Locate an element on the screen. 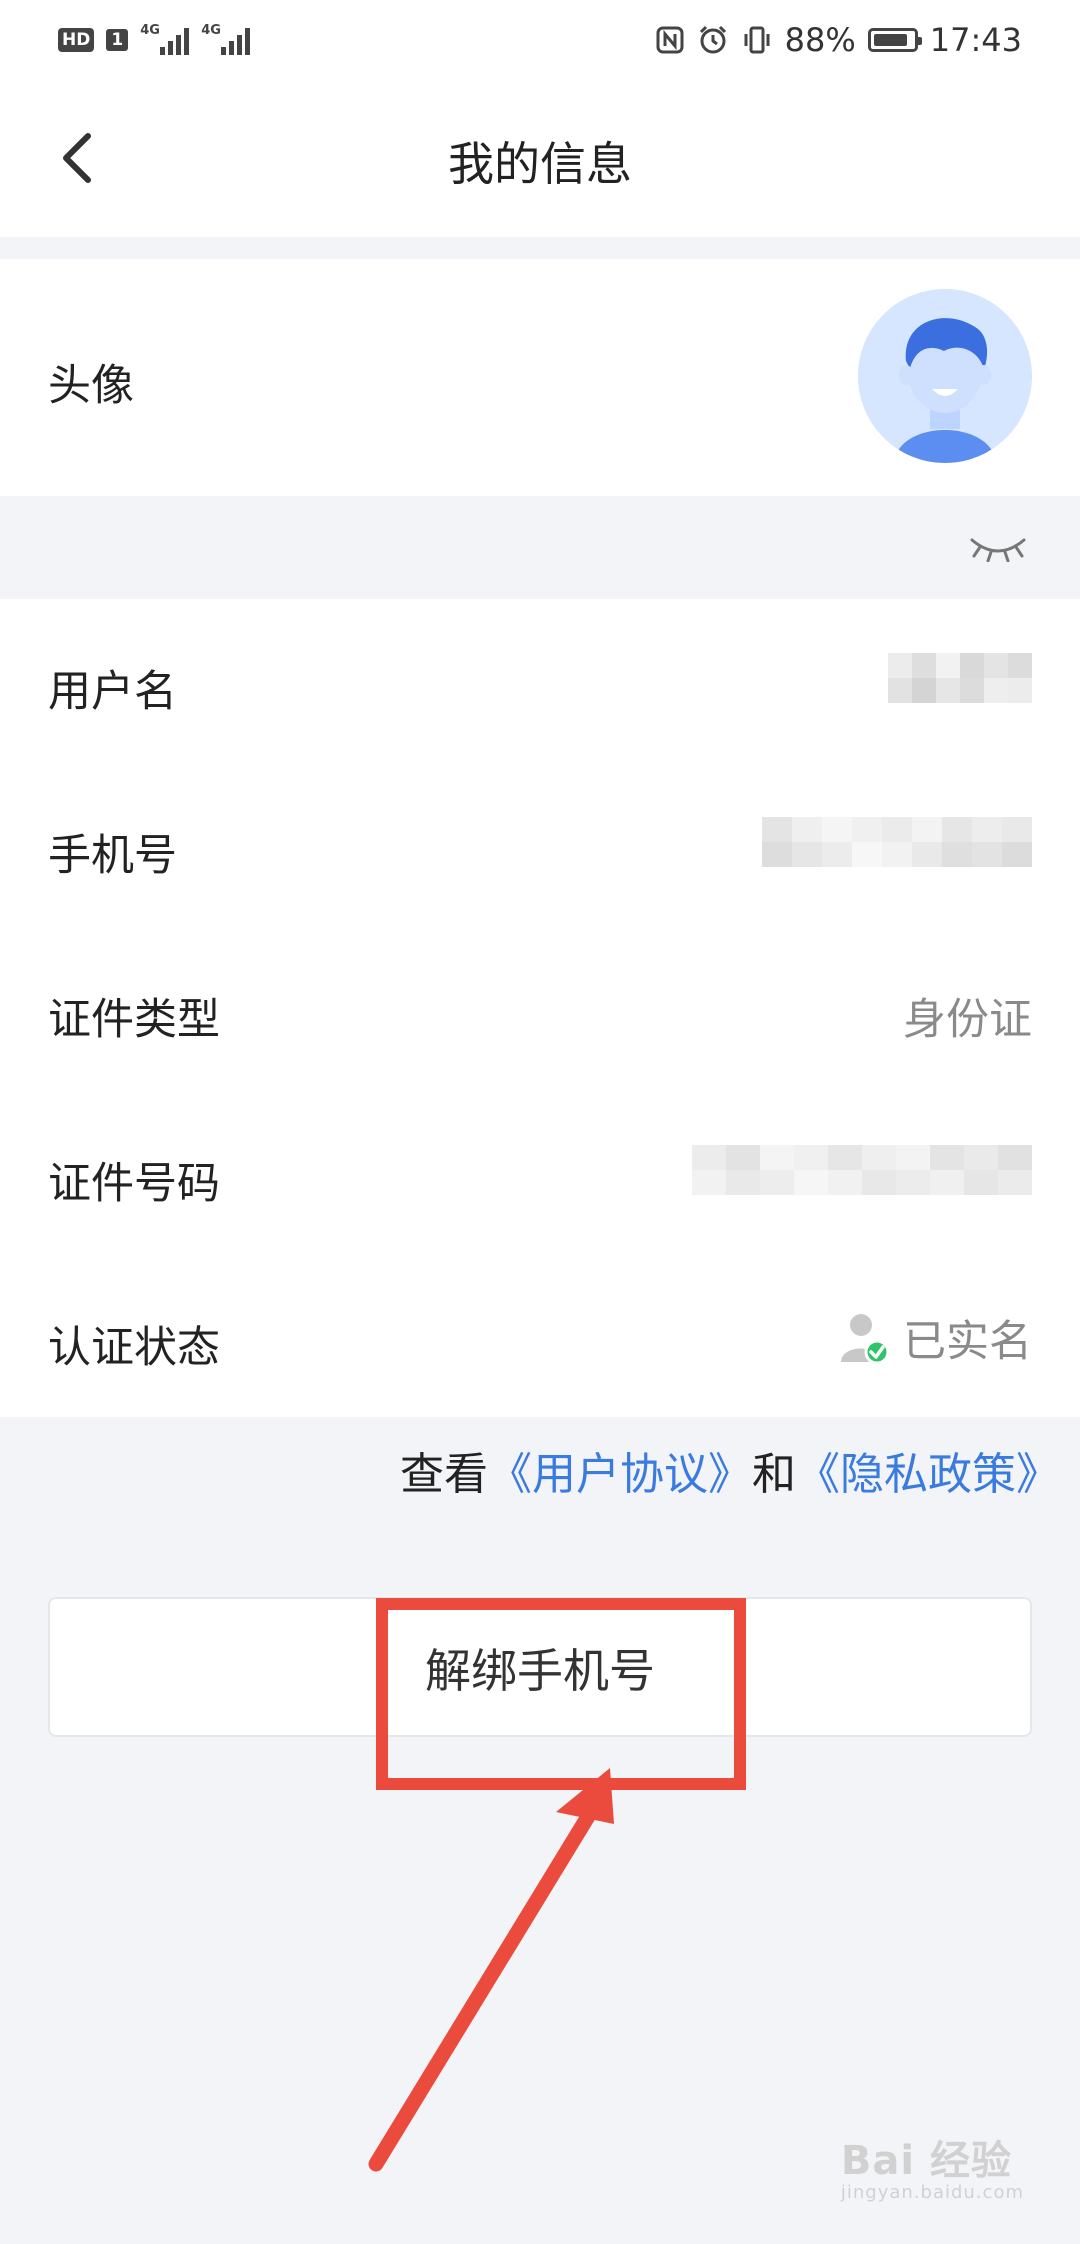  network-type-label: 4G is located at coordinates (150, 30).